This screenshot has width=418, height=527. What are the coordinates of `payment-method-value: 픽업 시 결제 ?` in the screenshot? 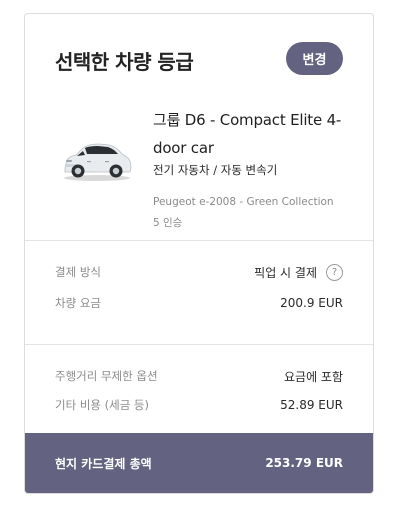 It's located at (298, 272).